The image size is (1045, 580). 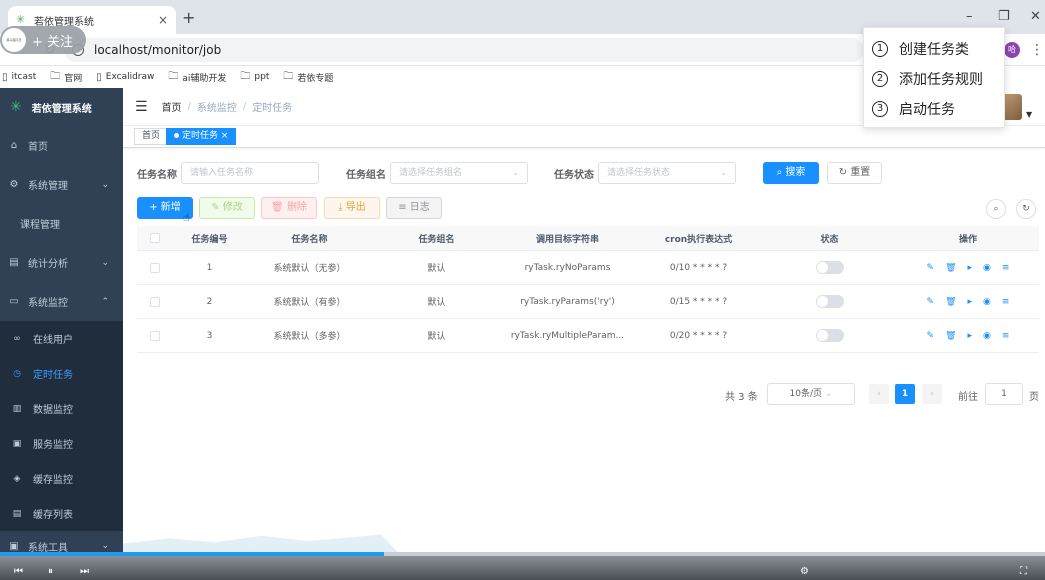 I want to click on profile-avatar: 哈, so click(x=1012, y=50).